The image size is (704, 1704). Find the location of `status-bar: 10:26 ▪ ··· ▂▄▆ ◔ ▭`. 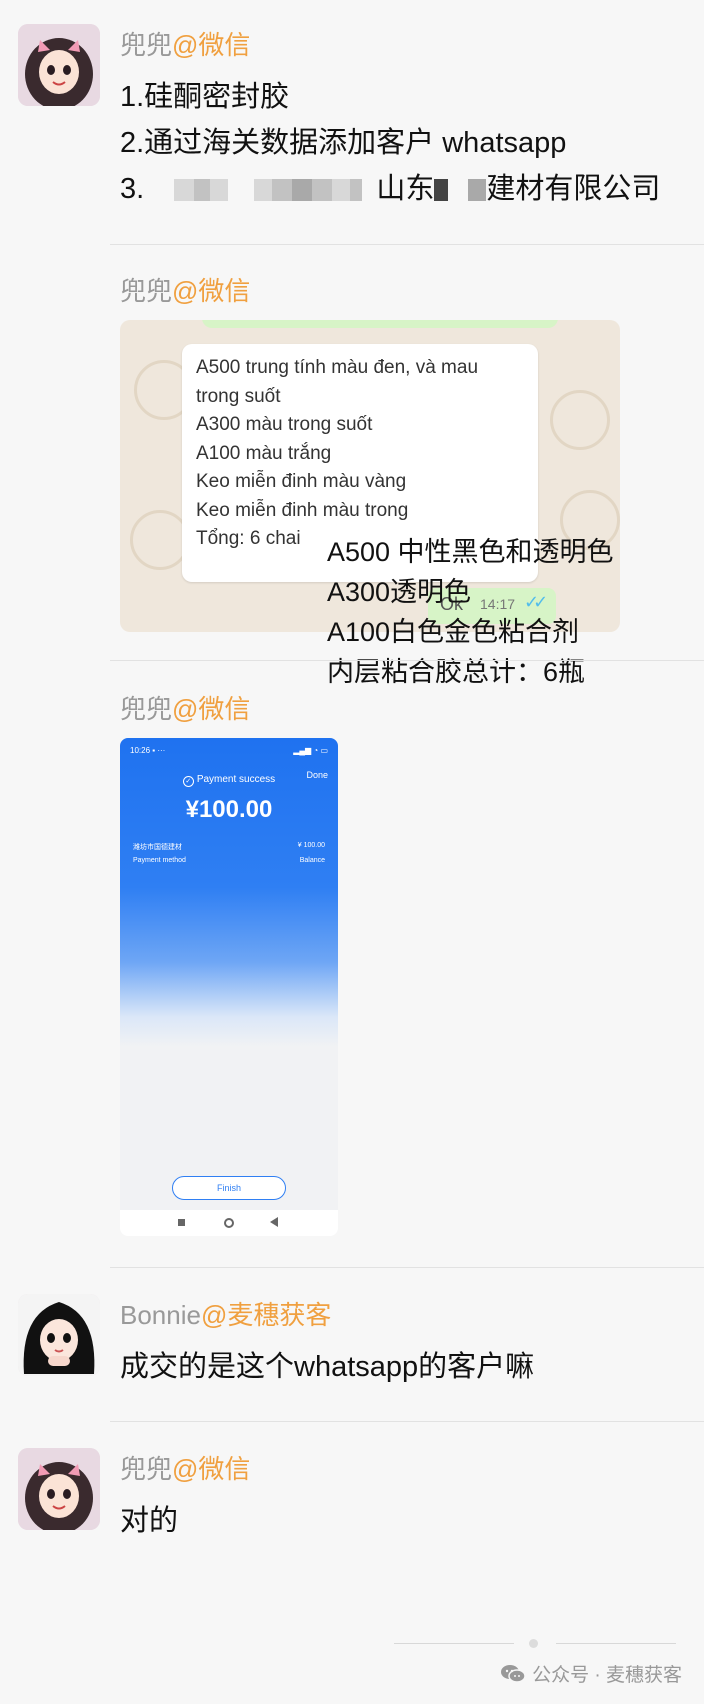

status-bar: 10:26 ▪ ··· ▂▄▆ ◔ ▭ is located at coordinates (229, 750).